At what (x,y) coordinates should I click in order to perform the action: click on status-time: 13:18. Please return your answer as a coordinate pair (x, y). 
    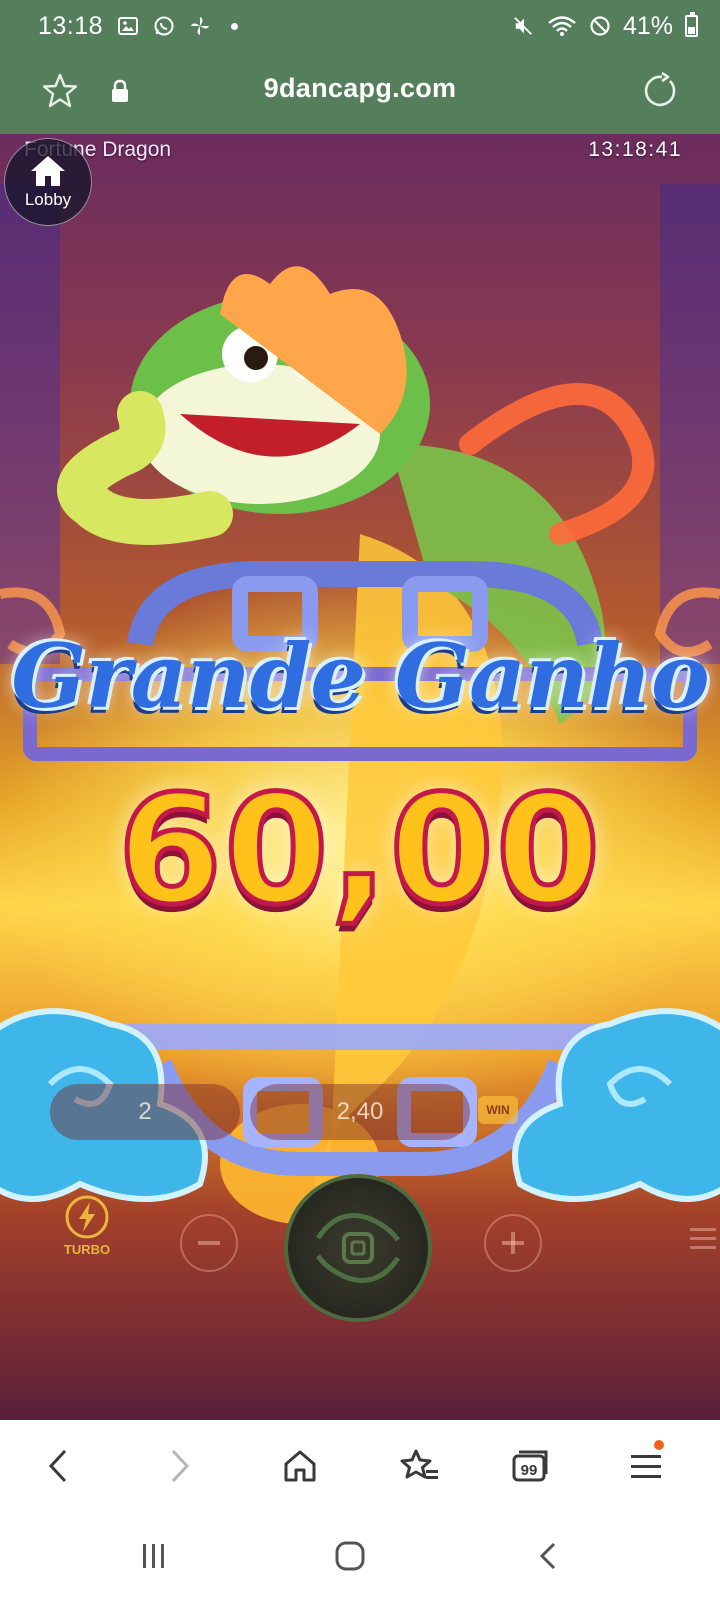
    Looking at the image, I should click on (71, 25).